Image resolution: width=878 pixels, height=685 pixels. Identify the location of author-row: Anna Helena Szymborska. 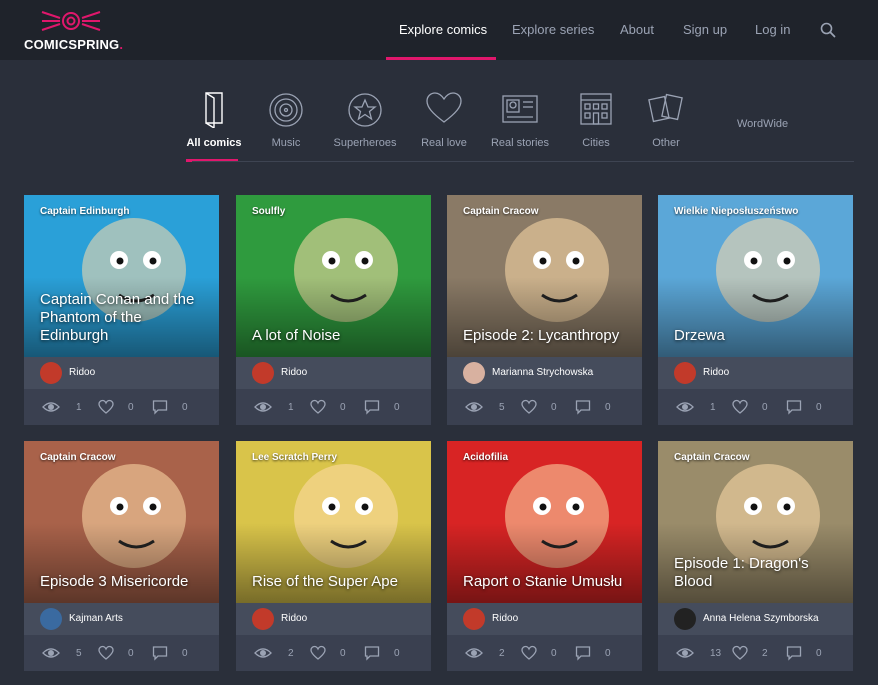
(755, 619).